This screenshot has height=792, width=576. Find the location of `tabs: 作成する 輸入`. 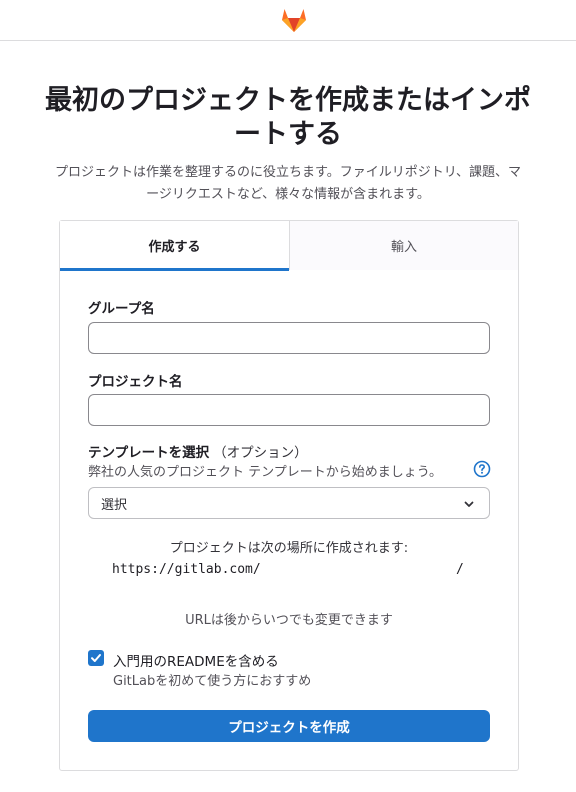

tabs: 作成する 輸入 is located at coordinates (289, 246).